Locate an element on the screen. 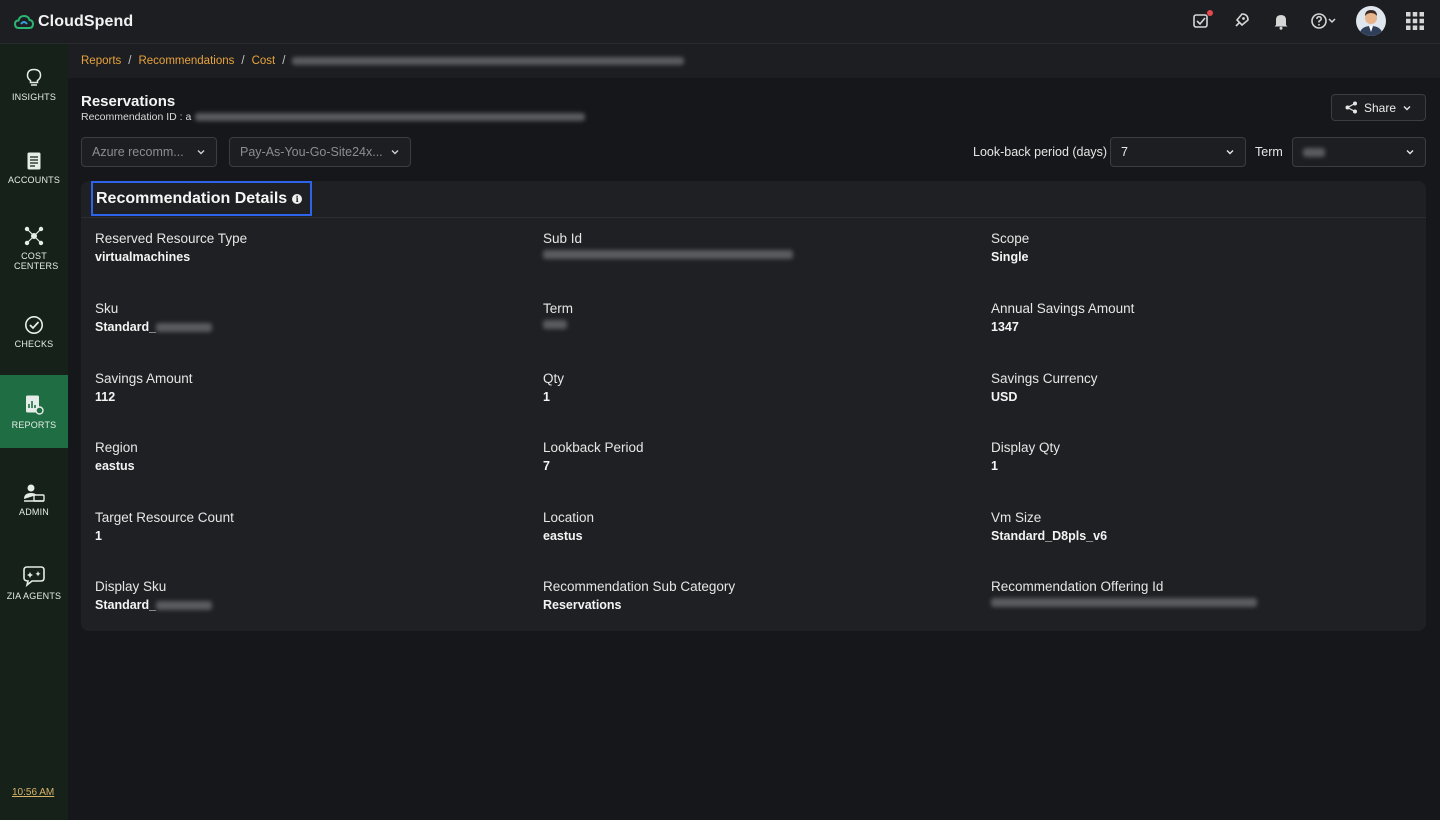  field-value: eastus is located at coordinates (563, 536).